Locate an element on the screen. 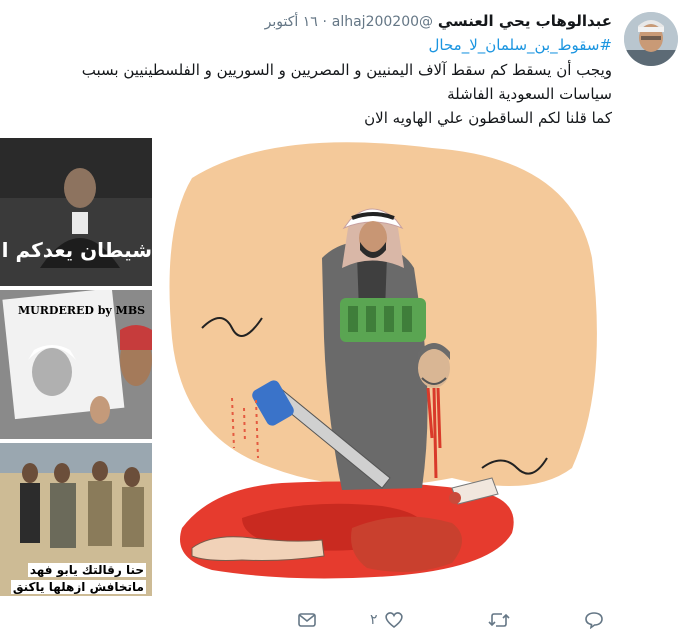 This screenshot has height=644, width=692. thumbnail-caption: ماتخافش ازهلها ياكنق is located at coordinates (78, 587).